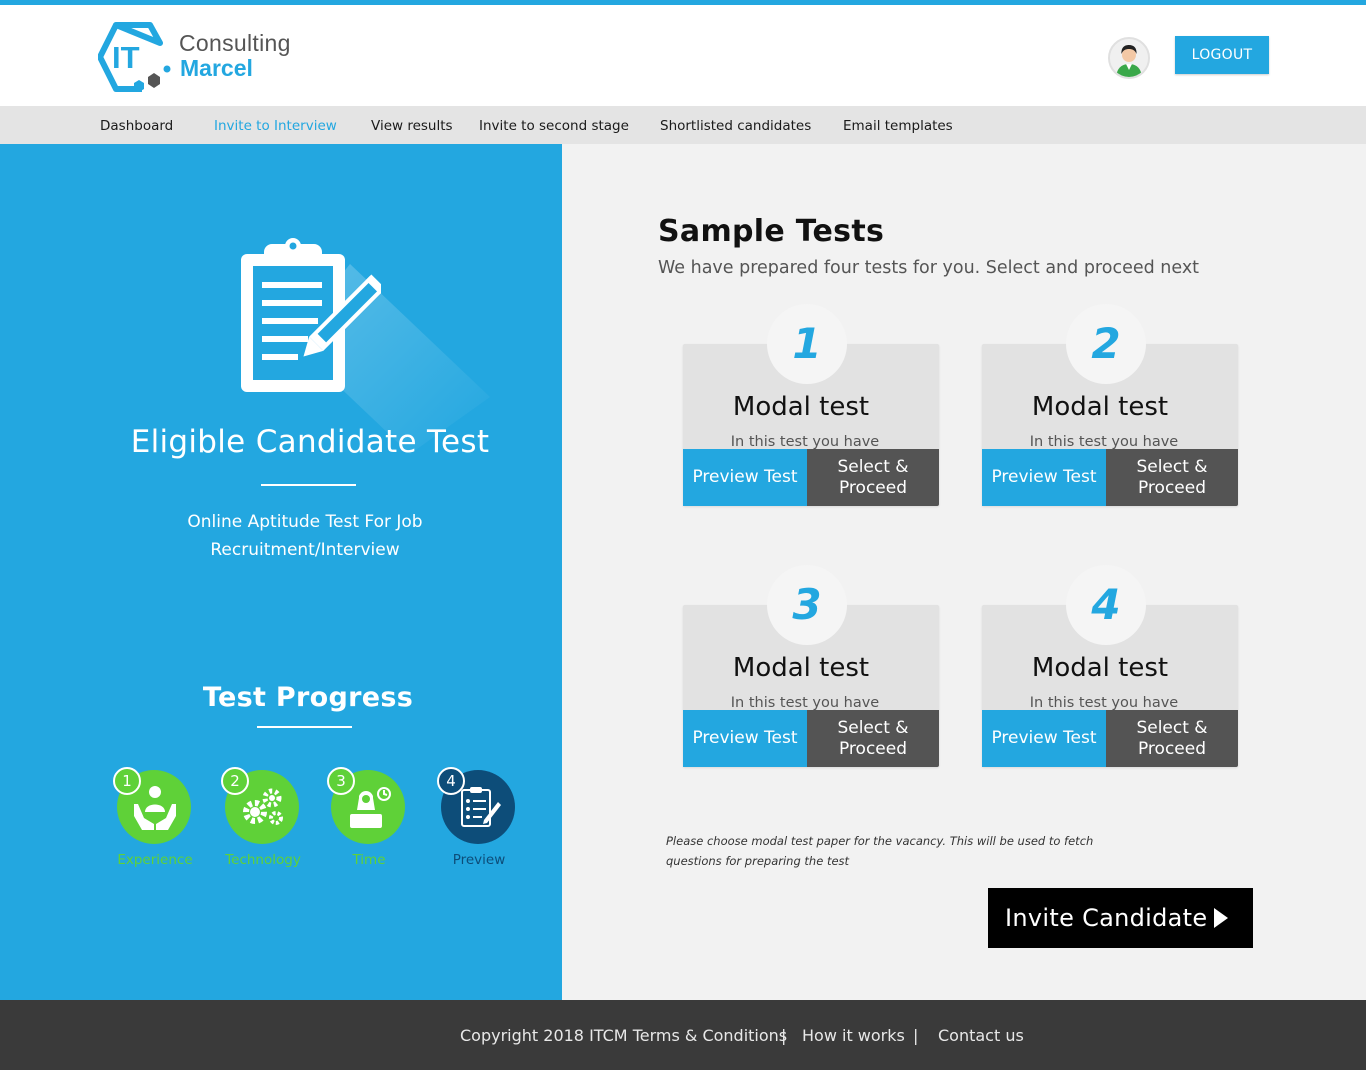 The height and width of the screenshot is (1070, 1366). What do you see at coordinates (623, 1035) in the screenshot?
I see `footer-copyright-terms: Copyright 2018 ITCM Terms & Conditions` at bounding box center [623, 1035].